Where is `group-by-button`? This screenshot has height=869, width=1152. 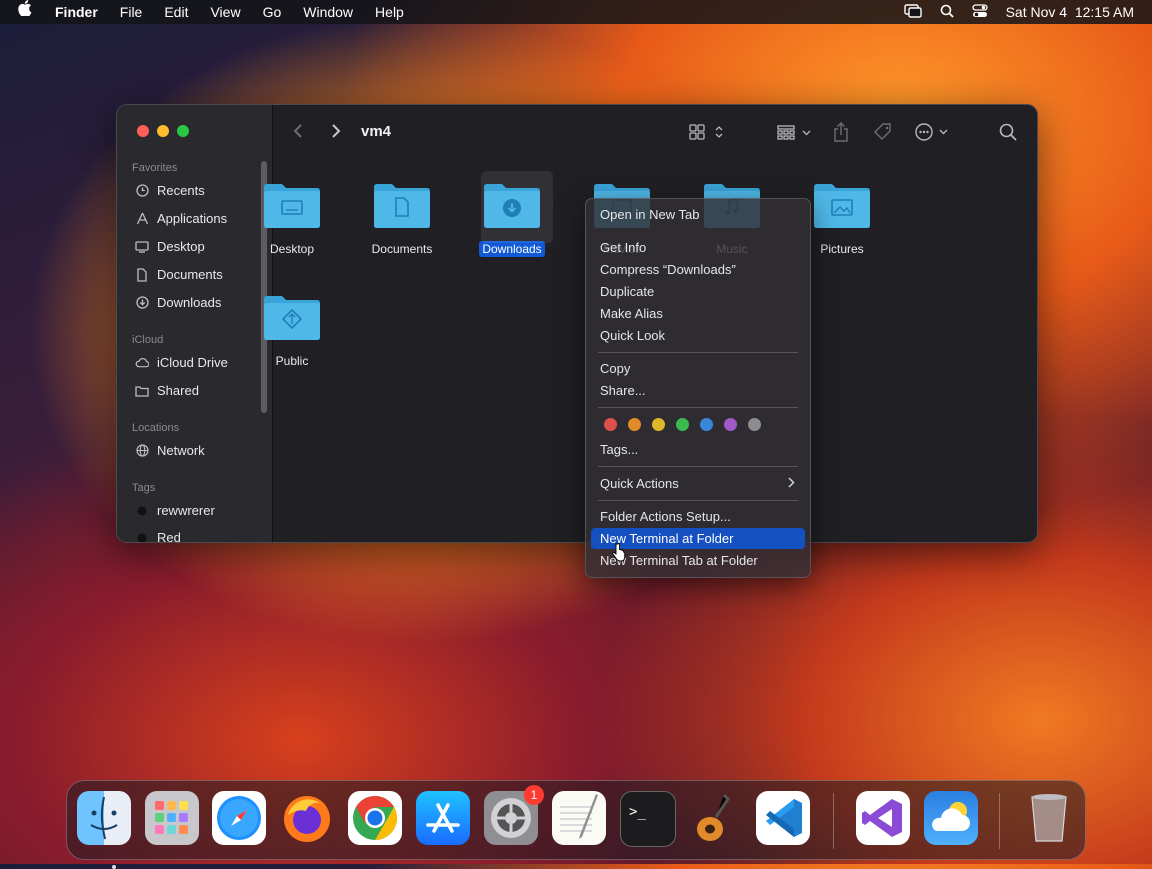
group-by-button is located at coordinates (796, 132).